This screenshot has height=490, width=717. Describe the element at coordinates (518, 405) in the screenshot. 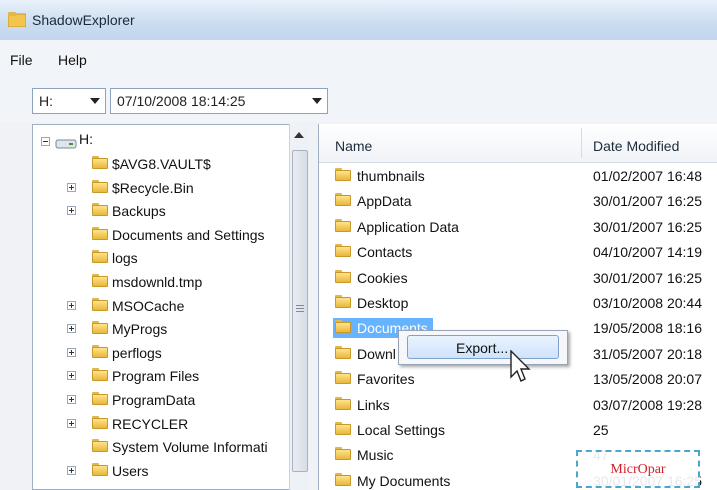

I see `list-item: Links 03/07/2008 19:28` at that location.